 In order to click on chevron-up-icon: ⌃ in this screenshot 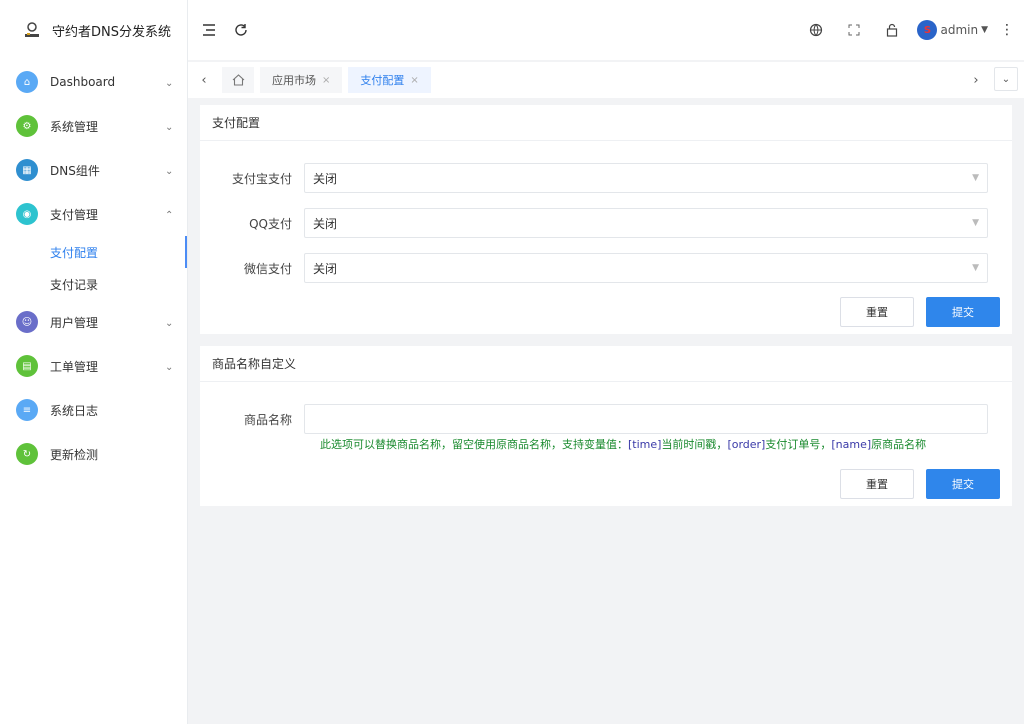, I will do `click(169, 215)`.